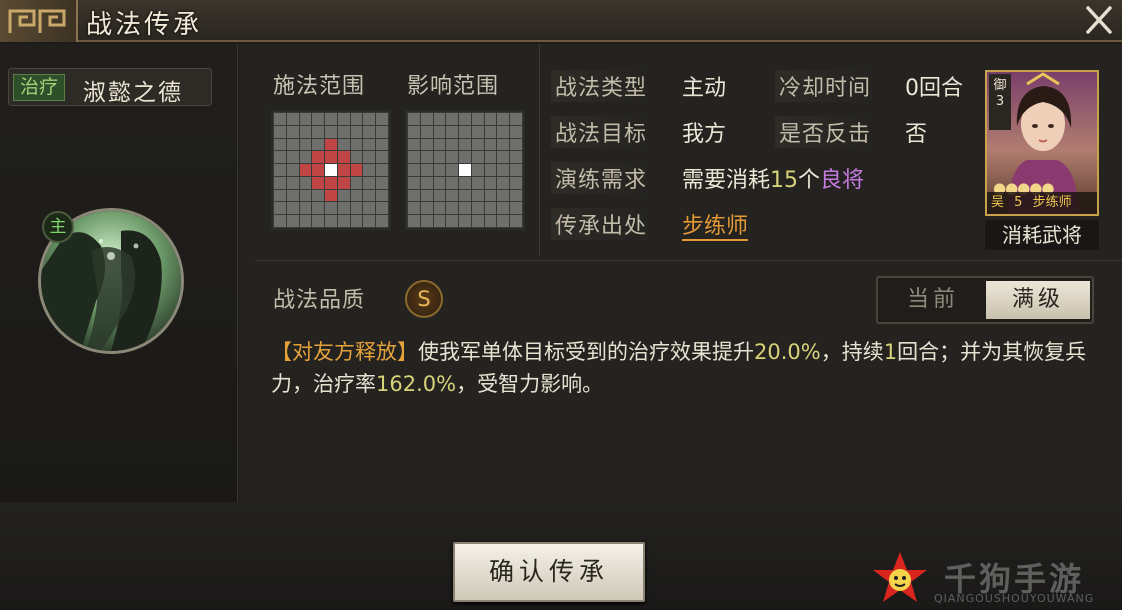  I want to click on divider, so click(539, 150).